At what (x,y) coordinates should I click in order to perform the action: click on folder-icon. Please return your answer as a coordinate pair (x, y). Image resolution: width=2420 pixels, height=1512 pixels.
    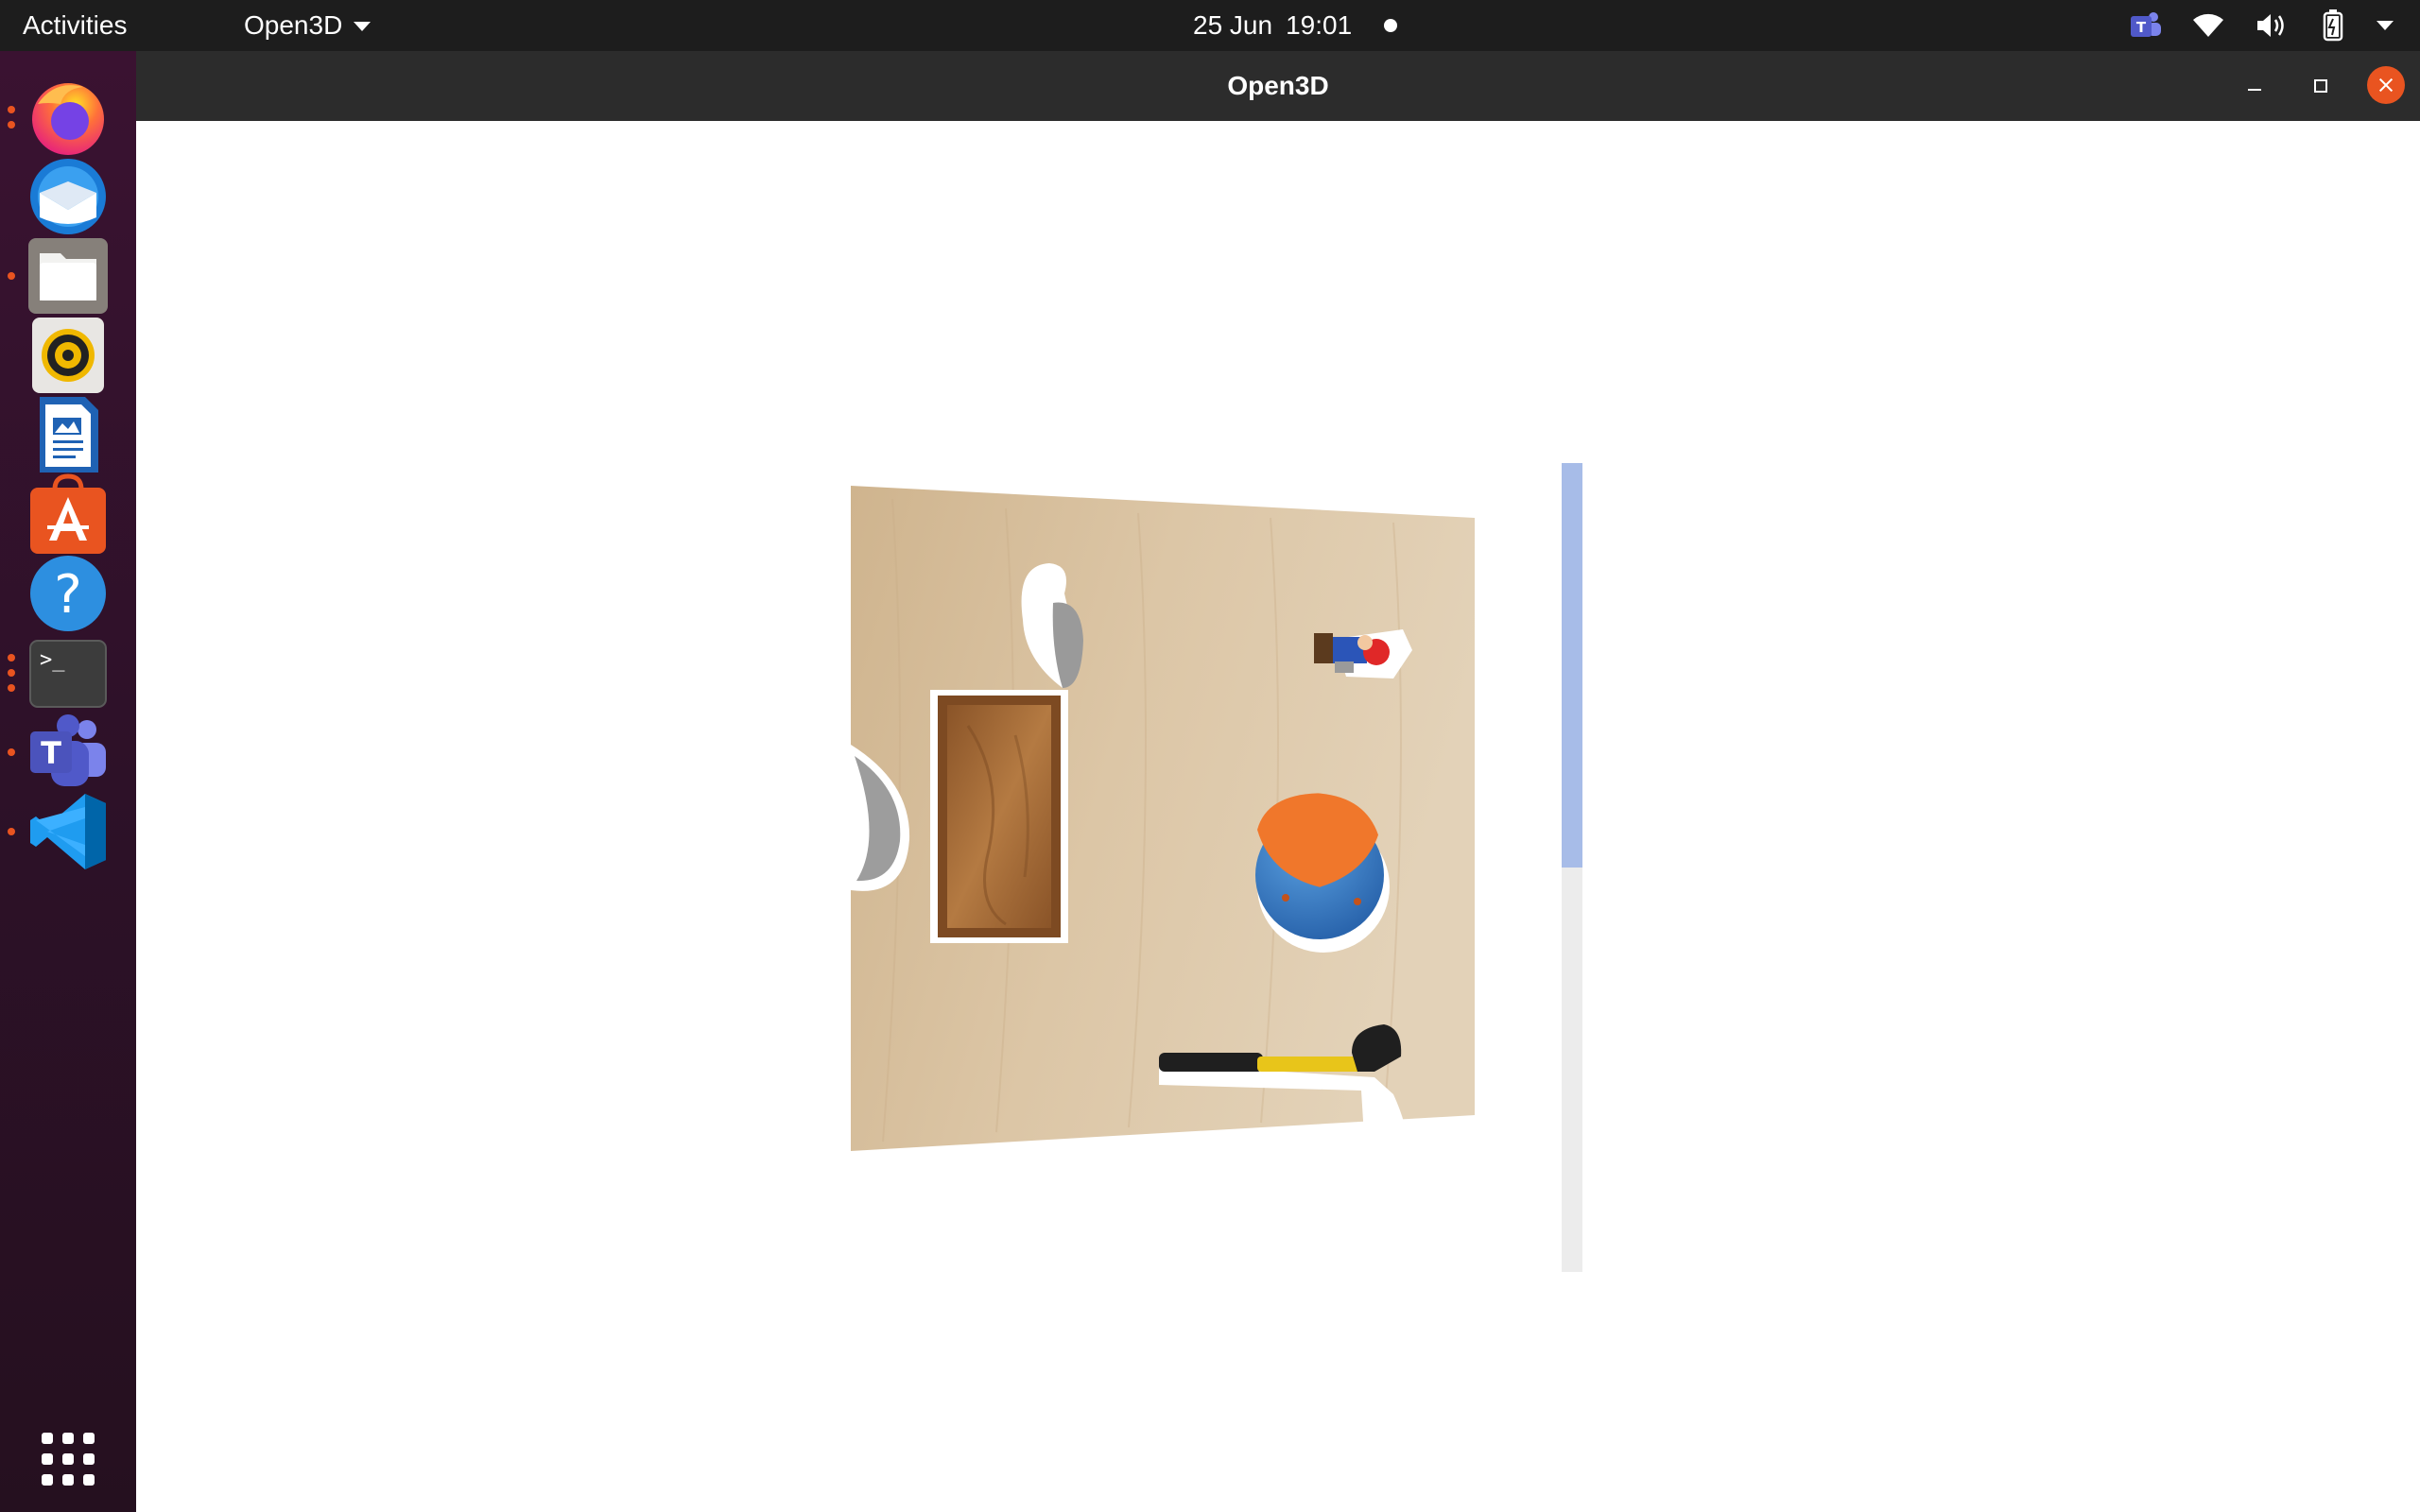
    Looking at the image, I should click on (68, 276).